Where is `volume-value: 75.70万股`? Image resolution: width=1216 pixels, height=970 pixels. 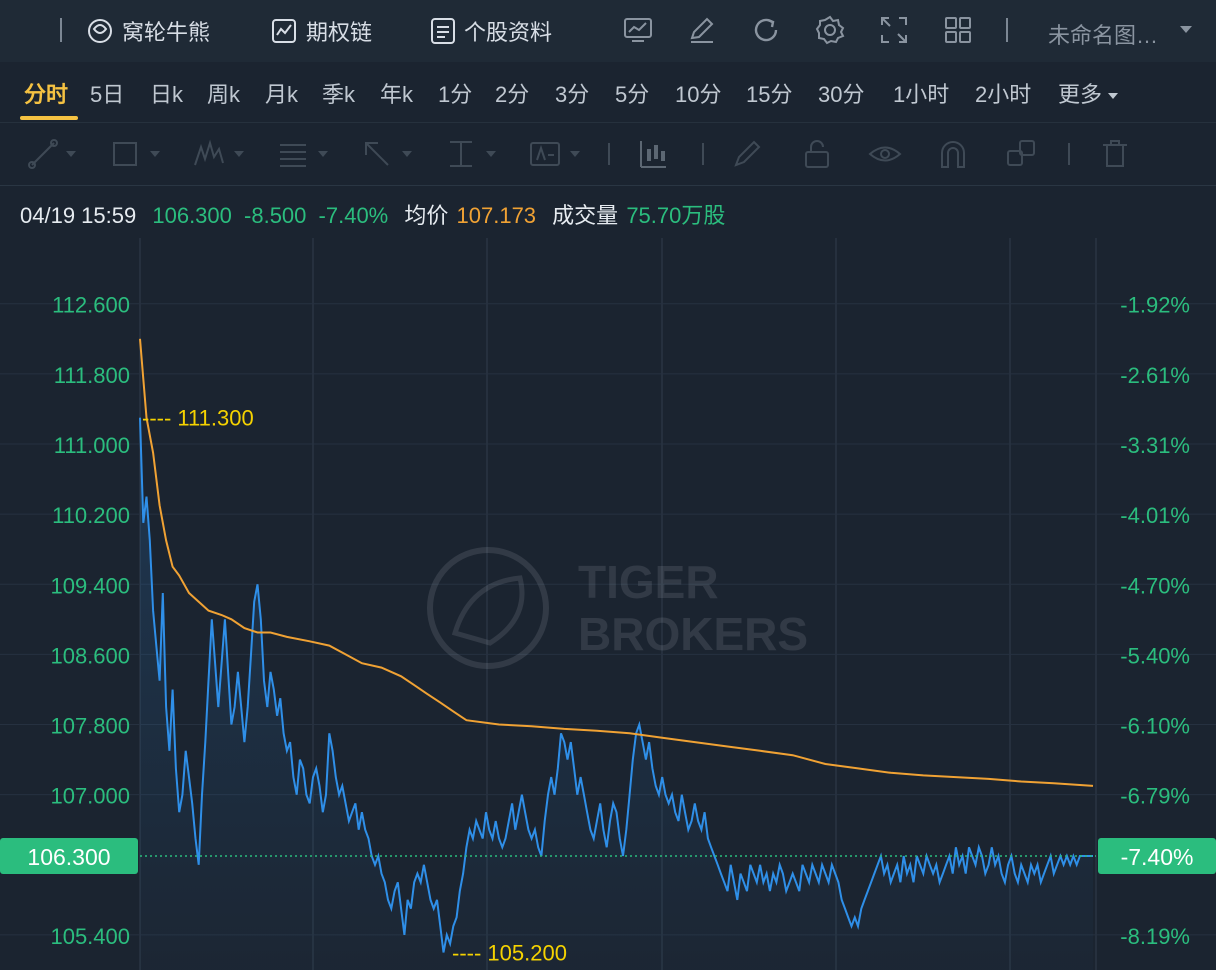 volume-value: 75.70万股 is located at coordinates (676, 215).